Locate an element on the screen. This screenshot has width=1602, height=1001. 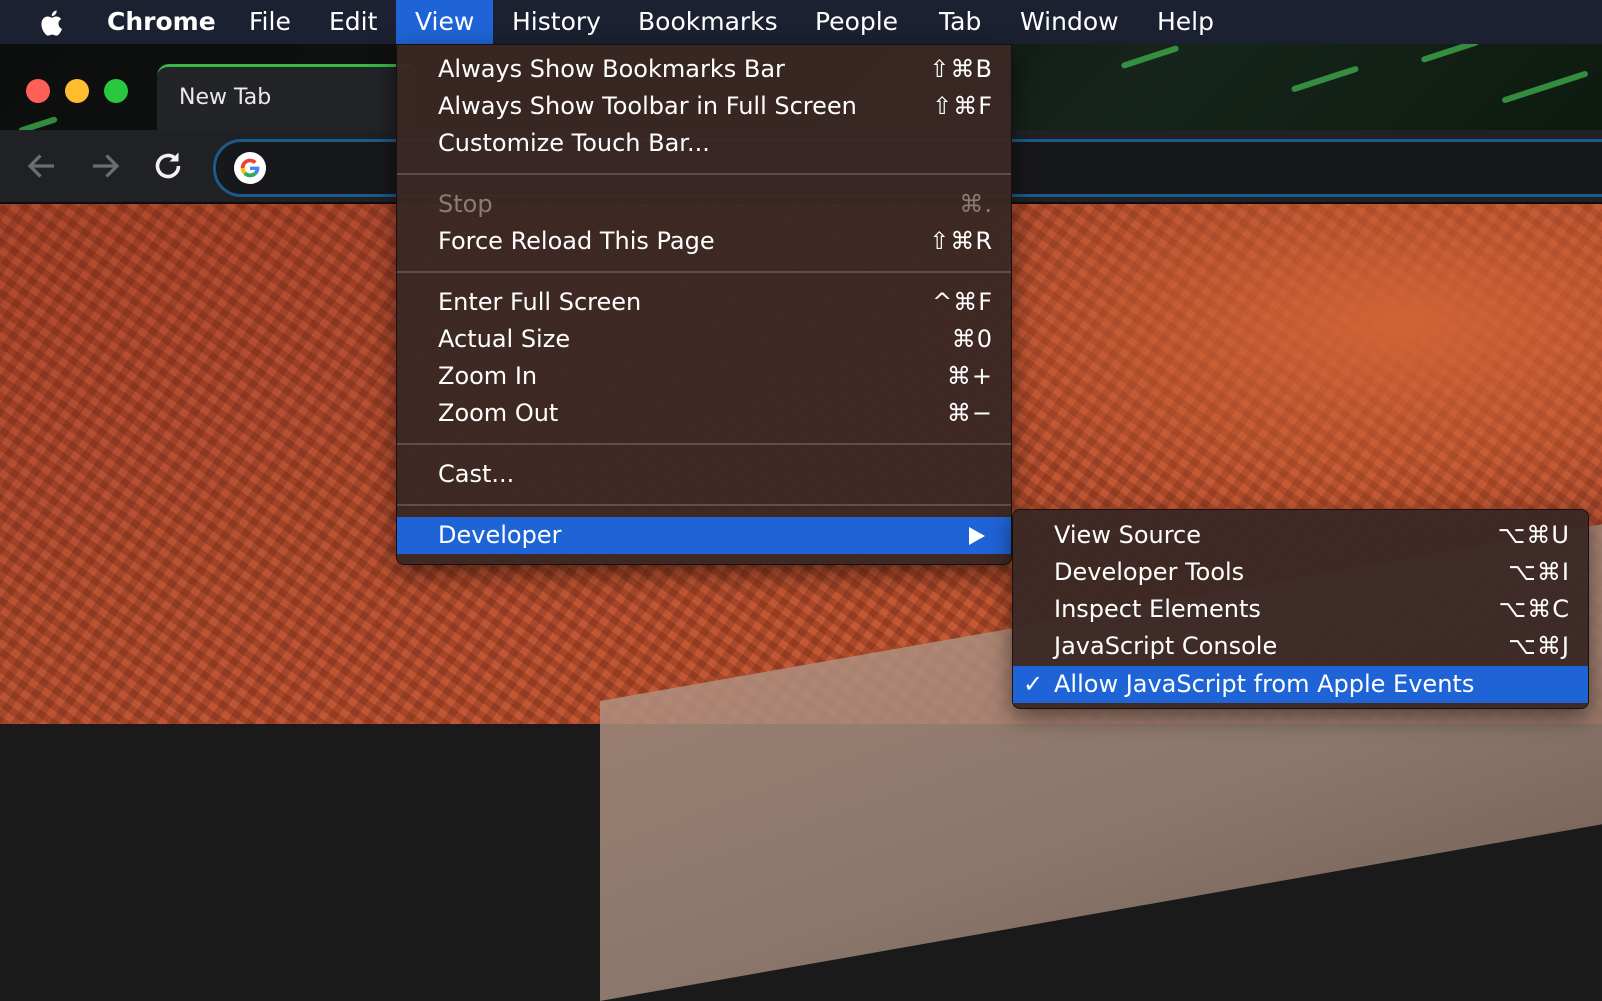
menu-item-actual-size: Actual Size ⌘0 is located at coordinates (704, 339).